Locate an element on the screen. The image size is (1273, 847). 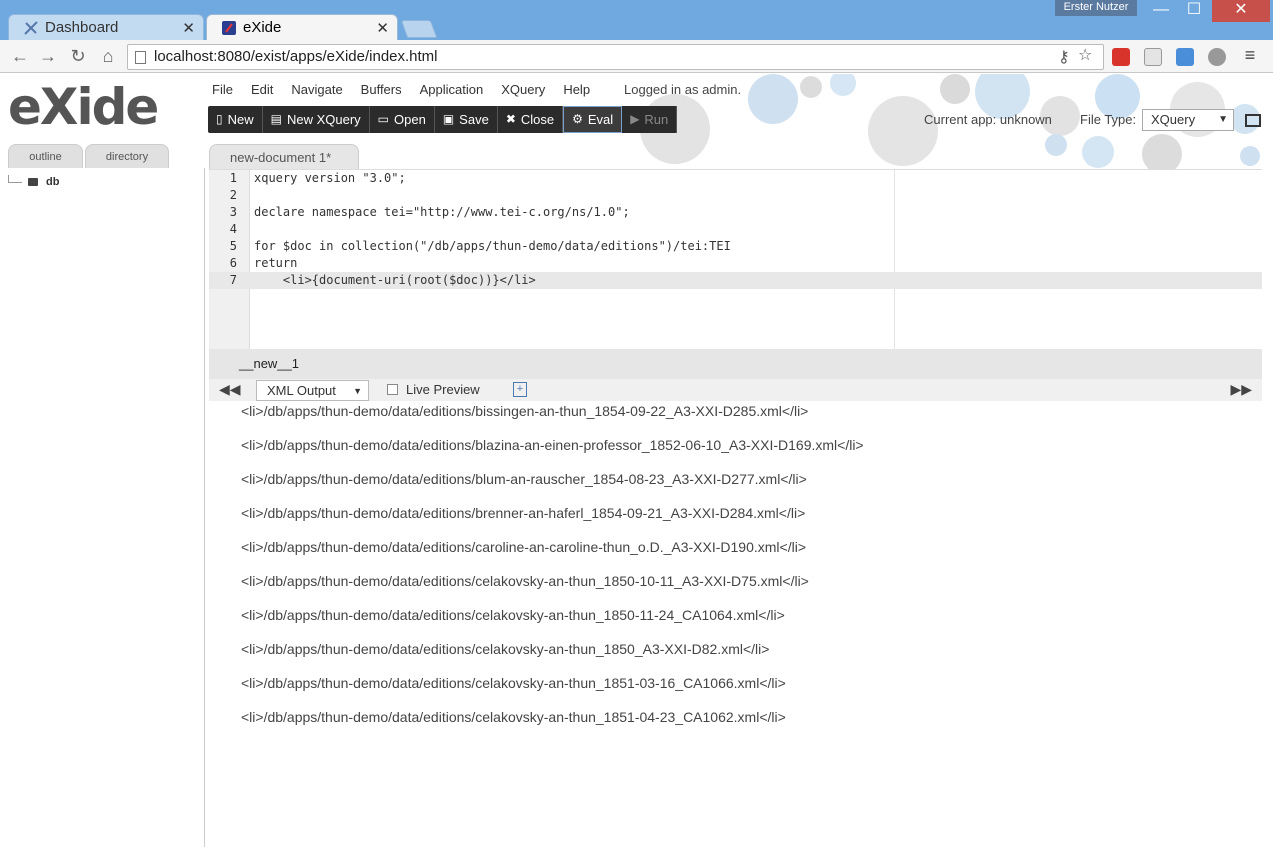
exide-logo: eXide is located at coordinates (83, 107).